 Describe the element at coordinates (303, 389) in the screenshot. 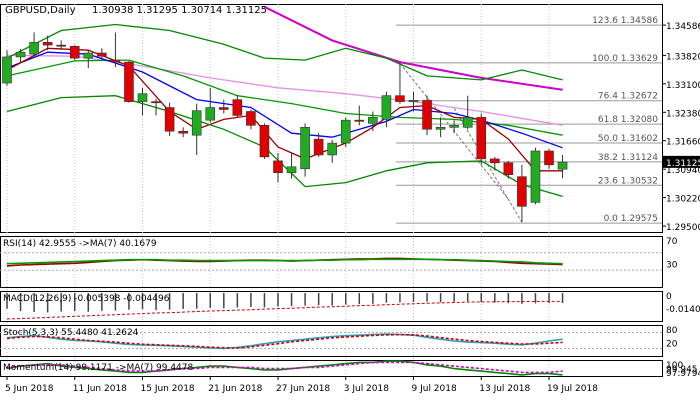

I see `date-label: 27 Jun 2018` at that location.